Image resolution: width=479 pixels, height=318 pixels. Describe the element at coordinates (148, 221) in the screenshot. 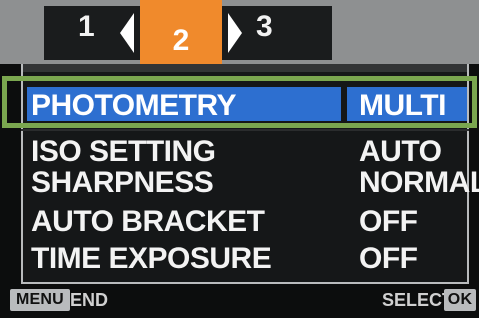

I see `menu-item-label: AUTO BRACKET` at that location.